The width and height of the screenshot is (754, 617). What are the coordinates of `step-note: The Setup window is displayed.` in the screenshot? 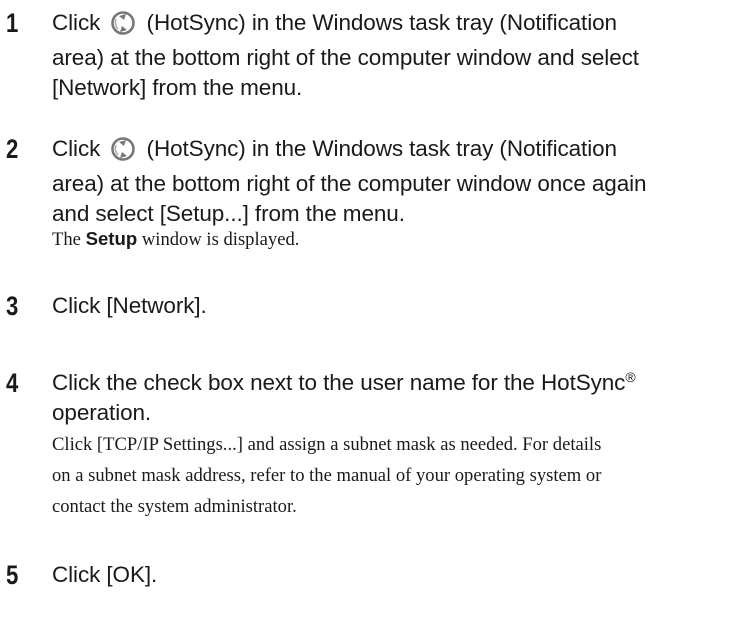 It's located at (176, 239).